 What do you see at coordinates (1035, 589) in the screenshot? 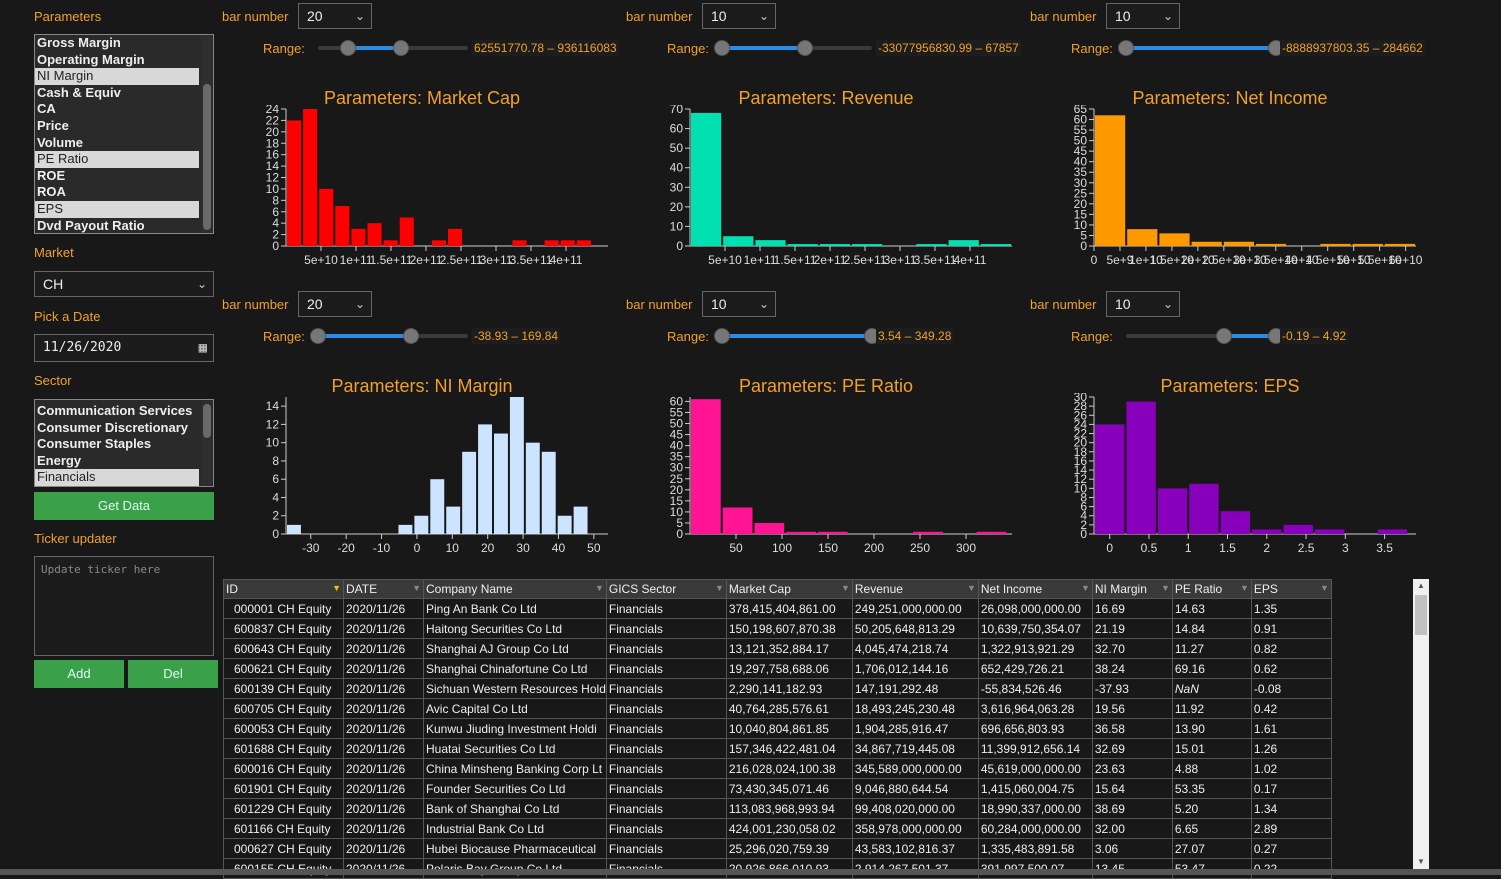
I see `column-header: Net Income ▼` at bounding box center [1035, 589].